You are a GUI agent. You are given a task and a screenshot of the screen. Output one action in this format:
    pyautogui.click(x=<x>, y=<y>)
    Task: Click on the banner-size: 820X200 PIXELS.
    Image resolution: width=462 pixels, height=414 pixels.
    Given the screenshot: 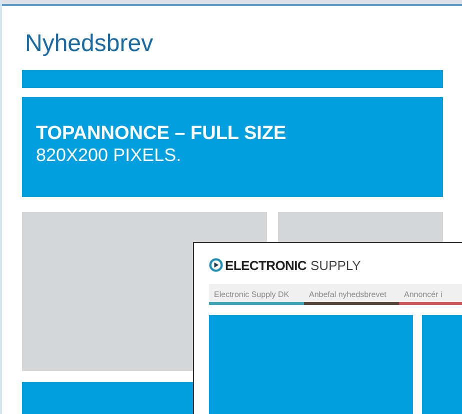 What is the action you would take?
    pyautogui.click(x=109, y=155)
    